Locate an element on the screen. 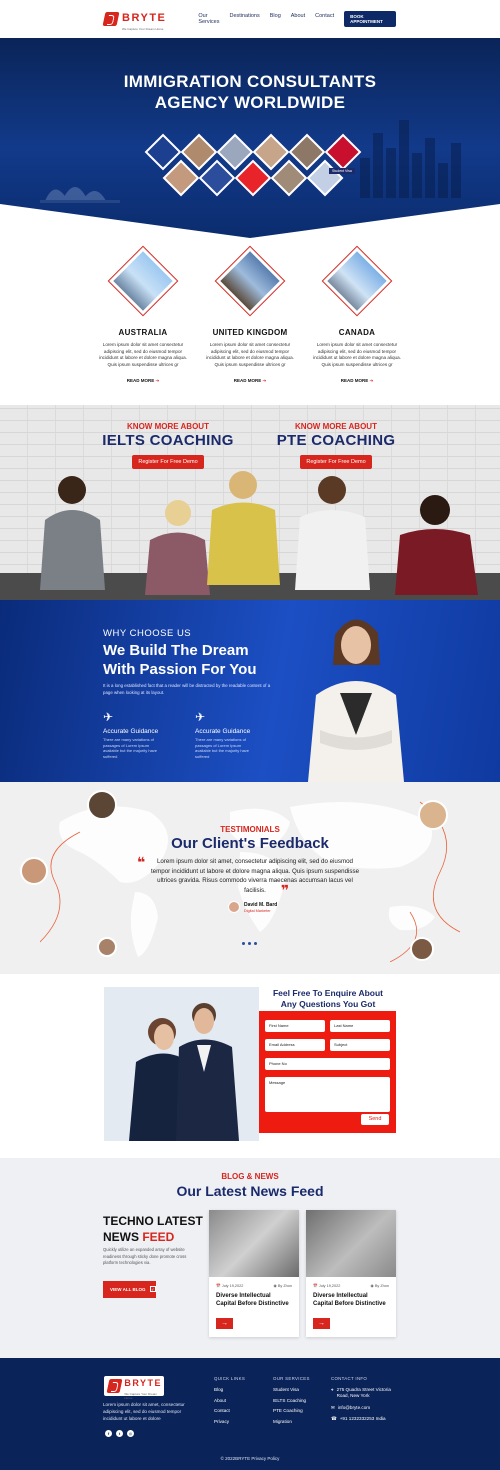 The height and width of the screenshot is (1470, 500). email-field: Email Address is located at coordinates (295, 1045).